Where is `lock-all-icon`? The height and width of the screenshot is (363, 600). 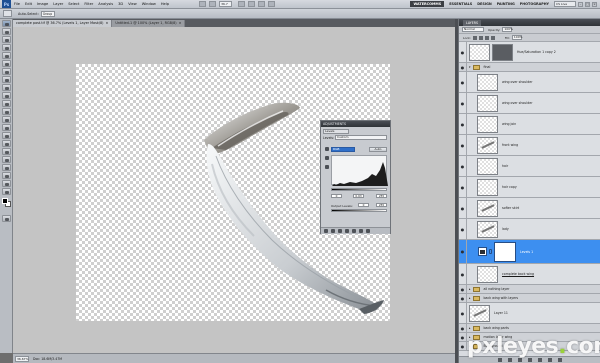
lock-all-icon is located at coordinates (492, 37).